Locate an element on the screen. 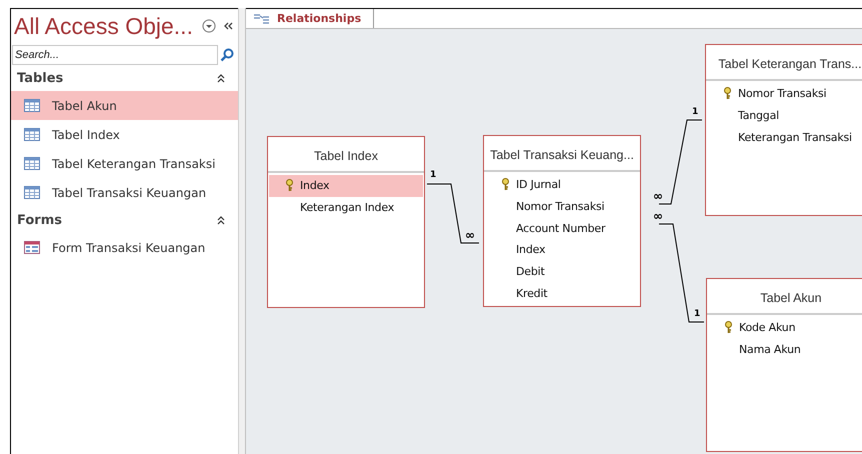 This screenshot has width=862, height=454. field-row: Debit is located at coordinates (562, 271).